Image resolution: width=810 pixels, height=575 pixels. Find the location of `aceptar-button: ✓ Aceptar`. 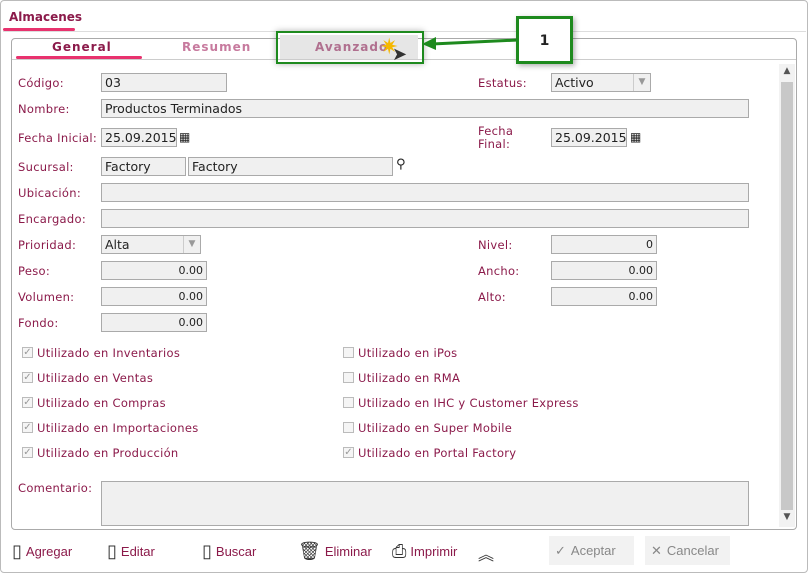

aceptar-button: ✓ Aceptar is located at coordinates (591, 550).